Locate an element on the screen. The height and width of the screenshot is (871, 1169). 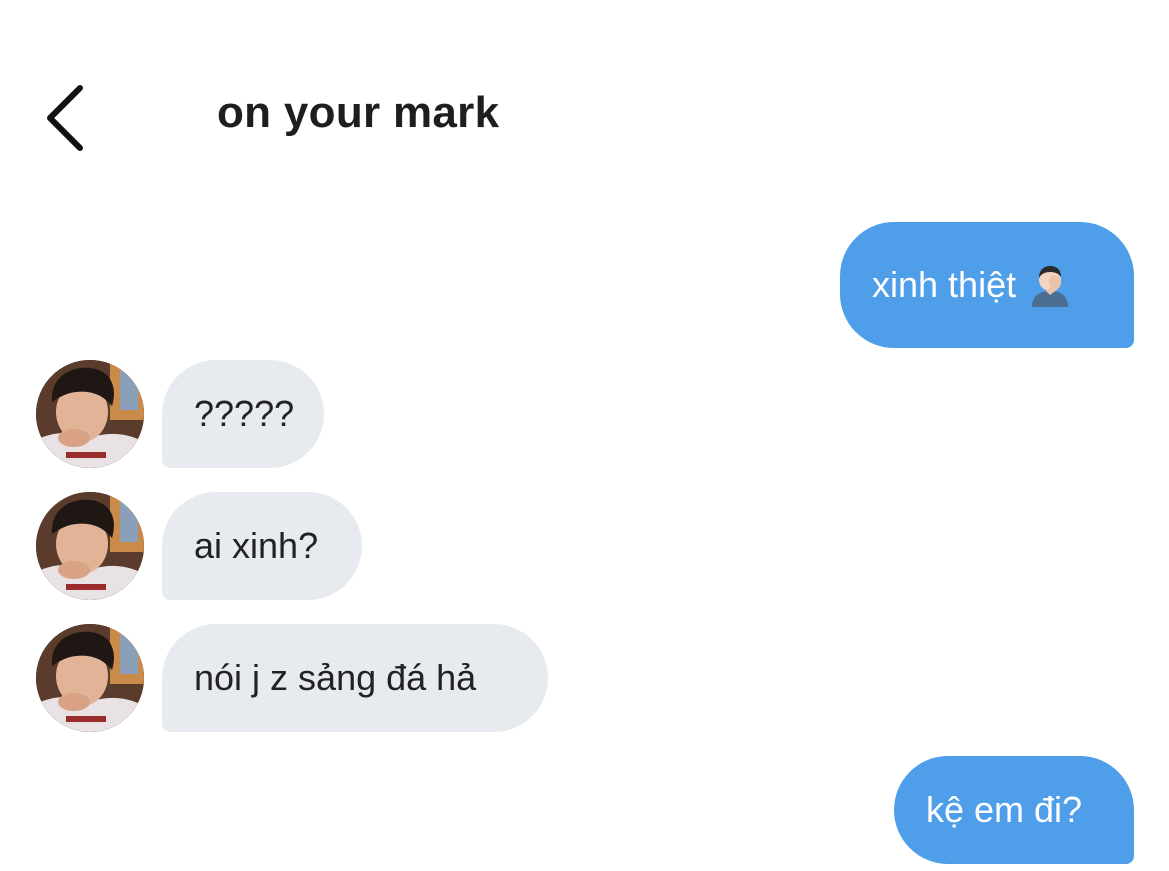
incoming-message: nói j z sảng đá hả is located at coordinates (355, 678).